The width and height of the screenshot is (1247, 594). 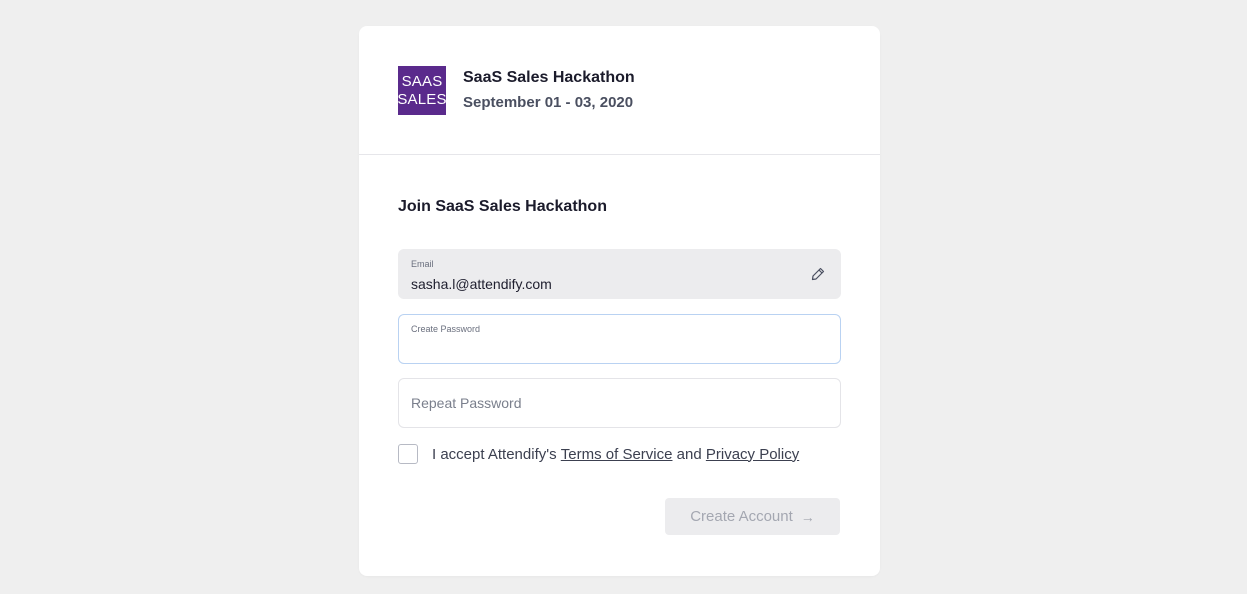 I want to click on email-label: Email, so click(x=422, y=264).